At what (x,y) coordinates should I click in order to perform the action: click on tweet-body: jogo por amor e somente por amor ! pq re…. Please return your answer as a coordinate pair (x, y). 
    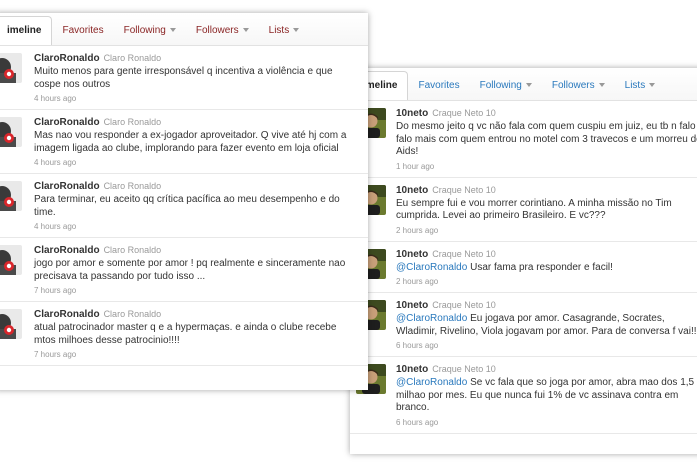
    Looking at the image, I should click on (190, 270).